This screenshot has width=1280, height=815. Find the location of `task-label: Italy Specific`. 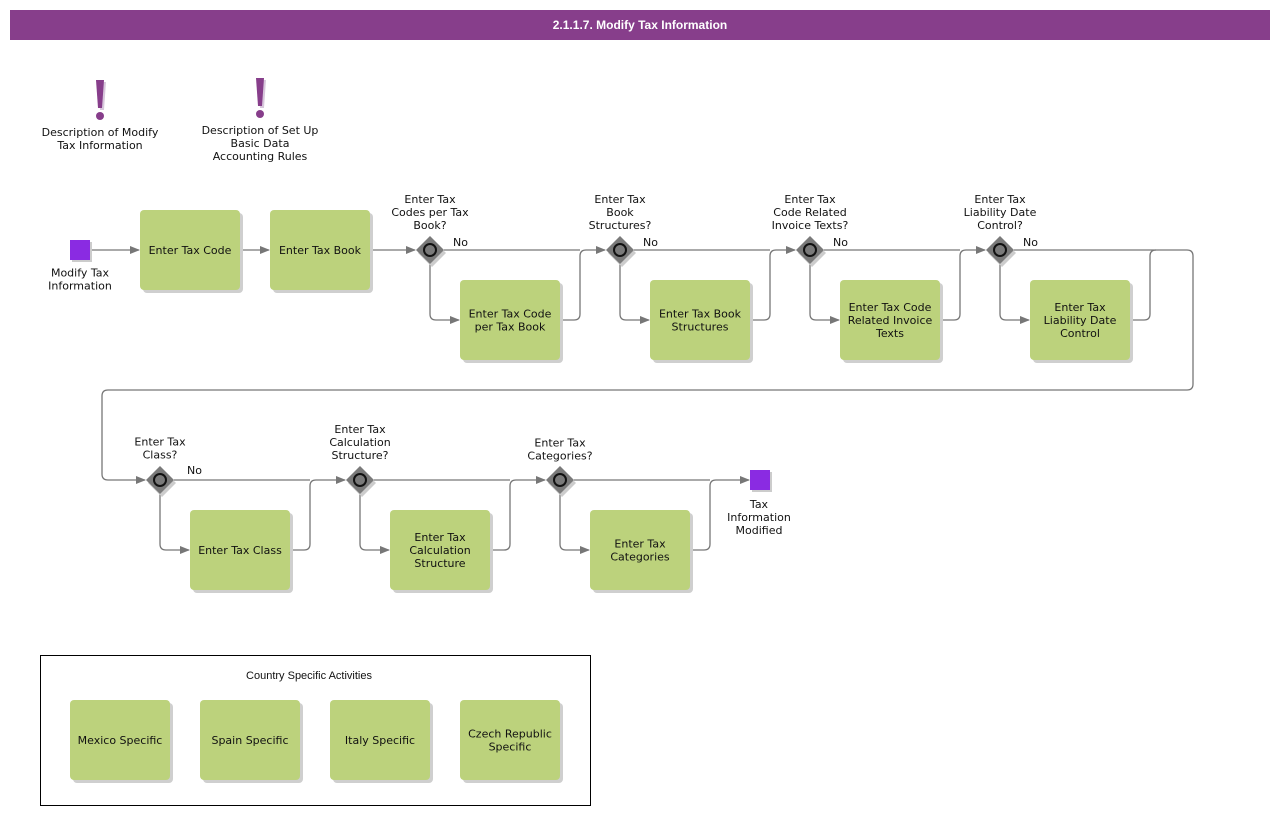

task-label: Italy Specific is located at coordinates (380, 740).